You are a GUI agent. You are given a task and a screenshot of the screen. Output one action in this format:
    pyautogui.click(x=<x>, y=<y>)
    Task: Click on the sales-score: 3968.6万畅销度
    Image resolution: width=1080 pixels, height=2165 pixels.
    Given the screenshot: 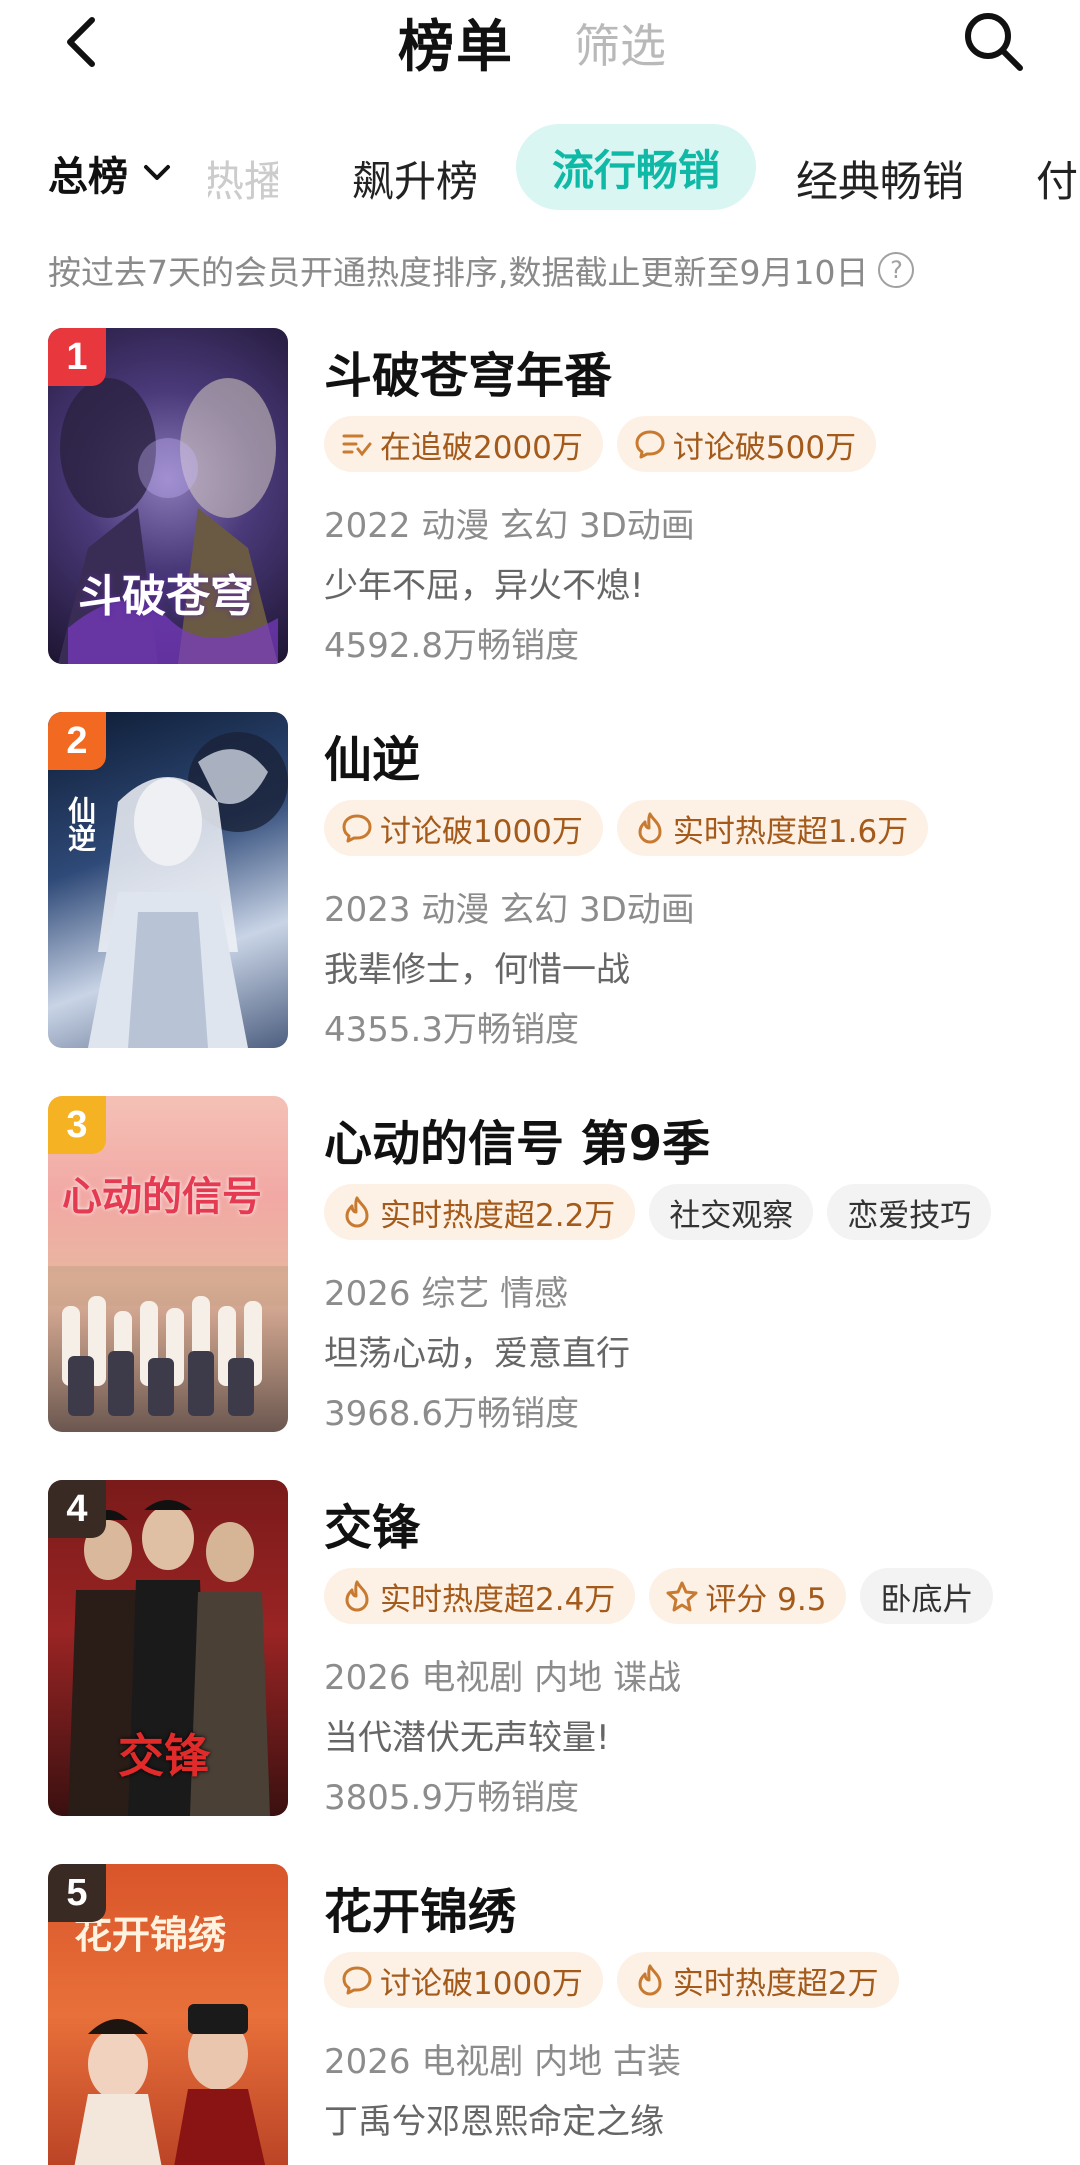 What is the action you would take?
    pyautogui.click(x=451, y=1414)
    